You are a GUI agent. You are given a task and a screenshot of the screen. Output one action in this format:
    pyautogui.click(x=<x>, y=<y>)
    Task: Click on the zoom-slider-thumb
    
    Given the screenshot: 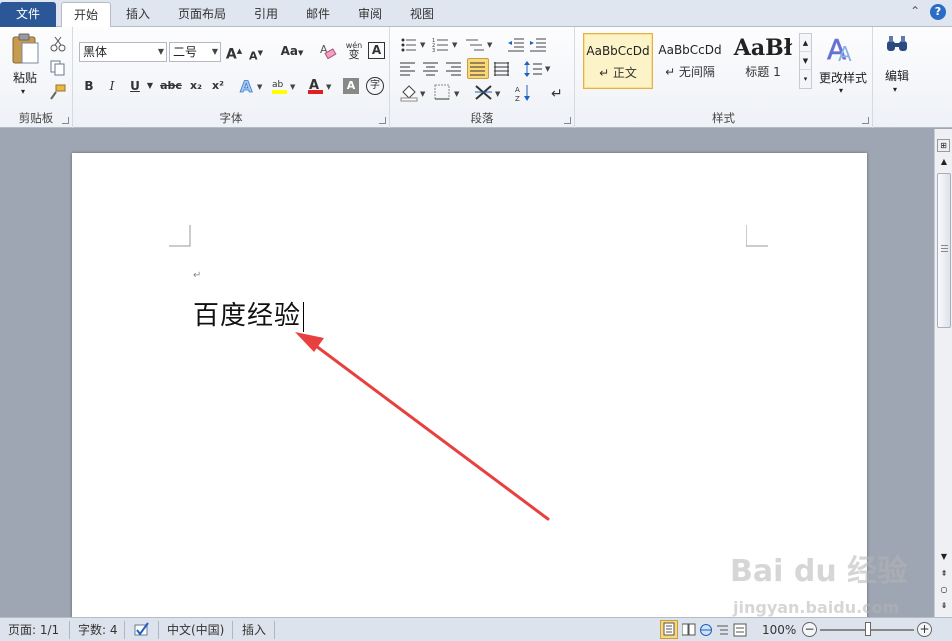 What is the action you would take?
    pyautogui.click(x=868, y=629)
    